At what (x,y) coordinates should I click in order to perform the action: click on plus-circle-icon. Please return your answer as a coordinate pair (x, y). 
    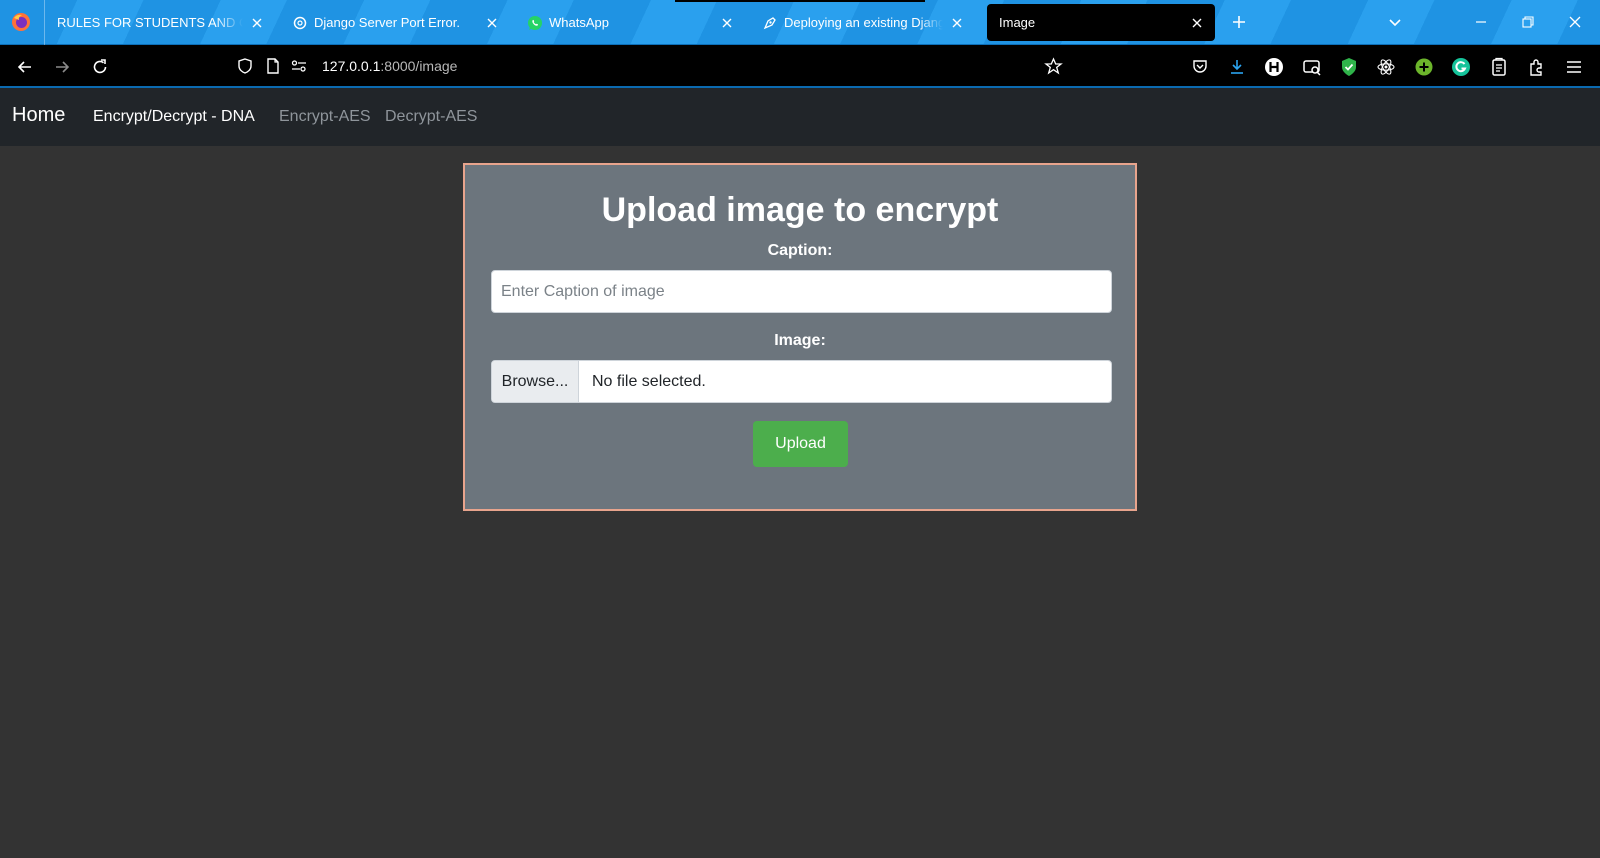
    Looking at the image, I should click on (1424, 67).